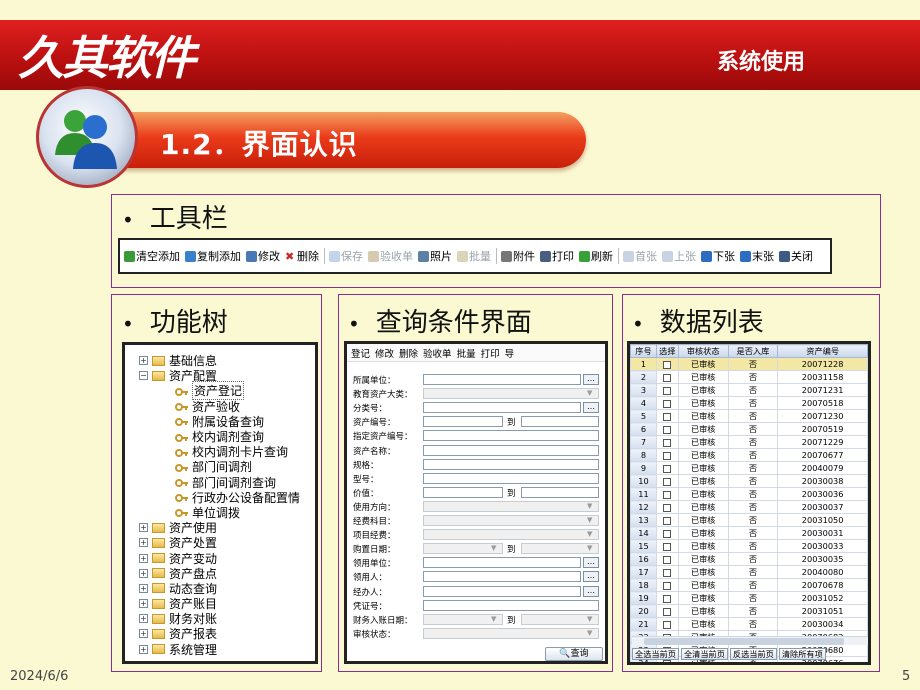 Image resolution: width=920 pixels, height=690 pixels. What do you see at coordinates (749, 416) in the screenshot?
I see `table-row: 5 已审核否 20071230` at bounding box center [749, 416].